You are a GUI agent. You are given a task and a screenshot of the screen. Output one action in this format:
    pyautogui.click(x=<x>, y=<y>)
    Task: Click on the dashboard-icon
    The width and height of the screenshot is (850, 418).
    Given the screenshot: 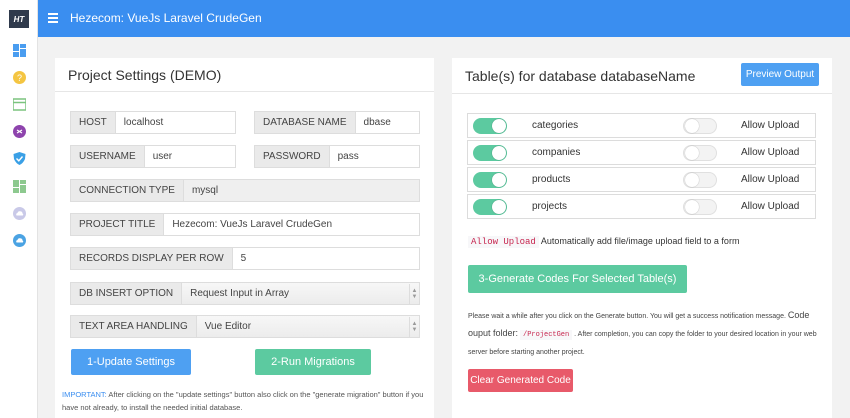 What is the action you would take?
    pyautogui.click(x=19, y=50)
    